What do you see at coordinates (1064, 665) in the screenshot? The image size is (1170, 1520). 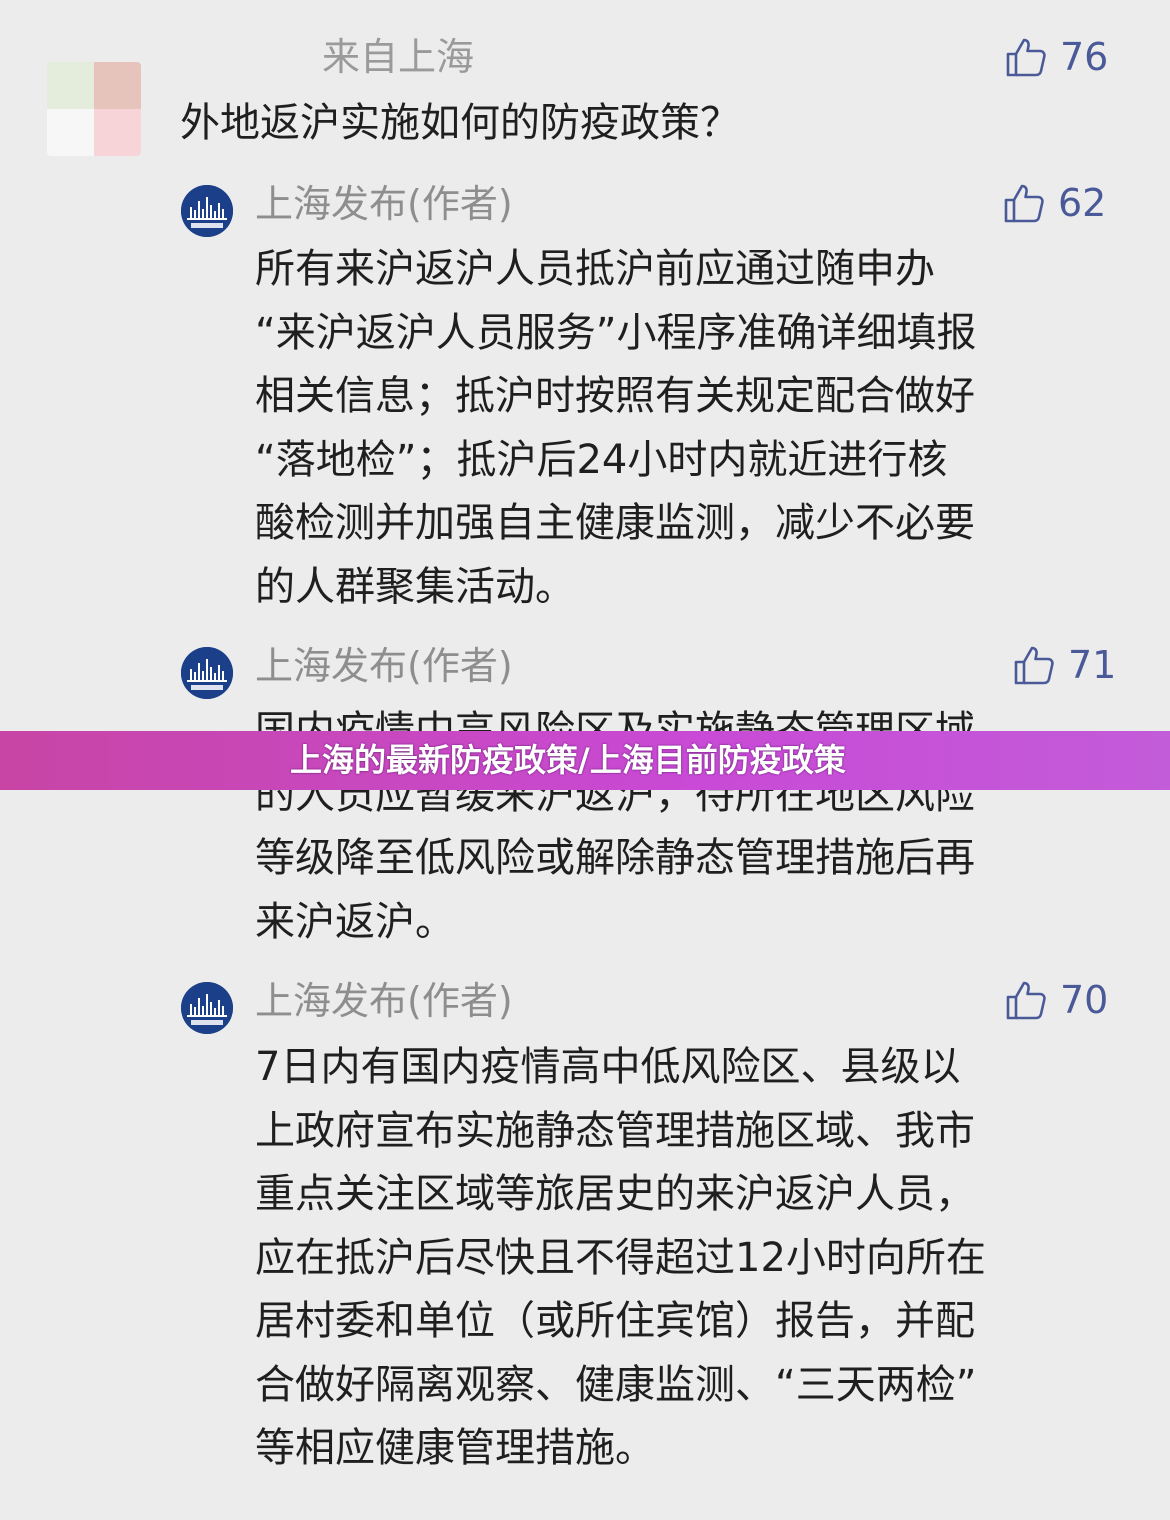 I see `reply-like-button: 71` at bounding box center [1064, 665].